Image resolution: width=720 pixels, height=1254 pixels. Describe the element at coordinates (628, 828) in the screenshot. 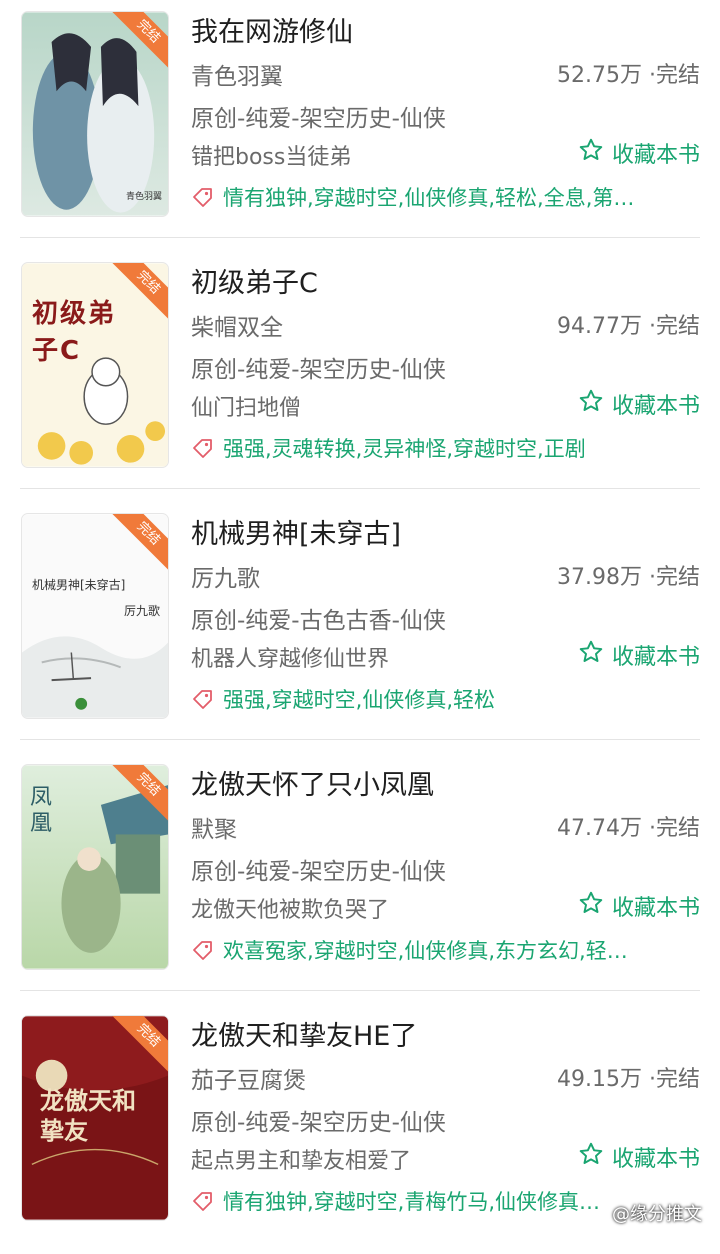

I see `book-stats: 47.74万 ·完结` at that location.